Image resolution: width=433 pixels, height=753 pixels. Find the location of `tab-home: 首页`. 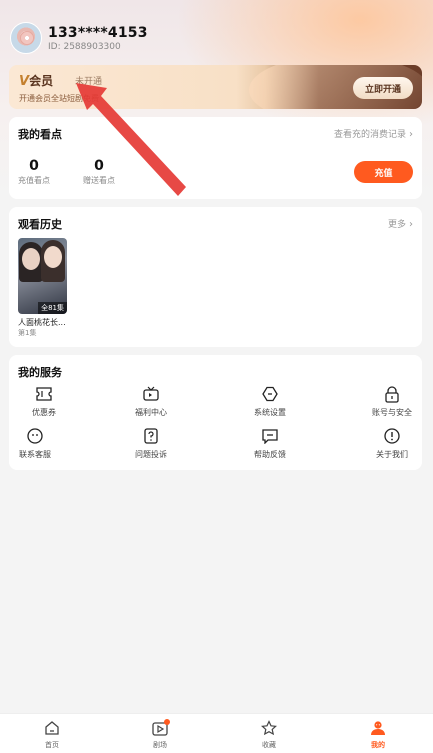

tab-home: 首页 is located at coordinates (52, 734).